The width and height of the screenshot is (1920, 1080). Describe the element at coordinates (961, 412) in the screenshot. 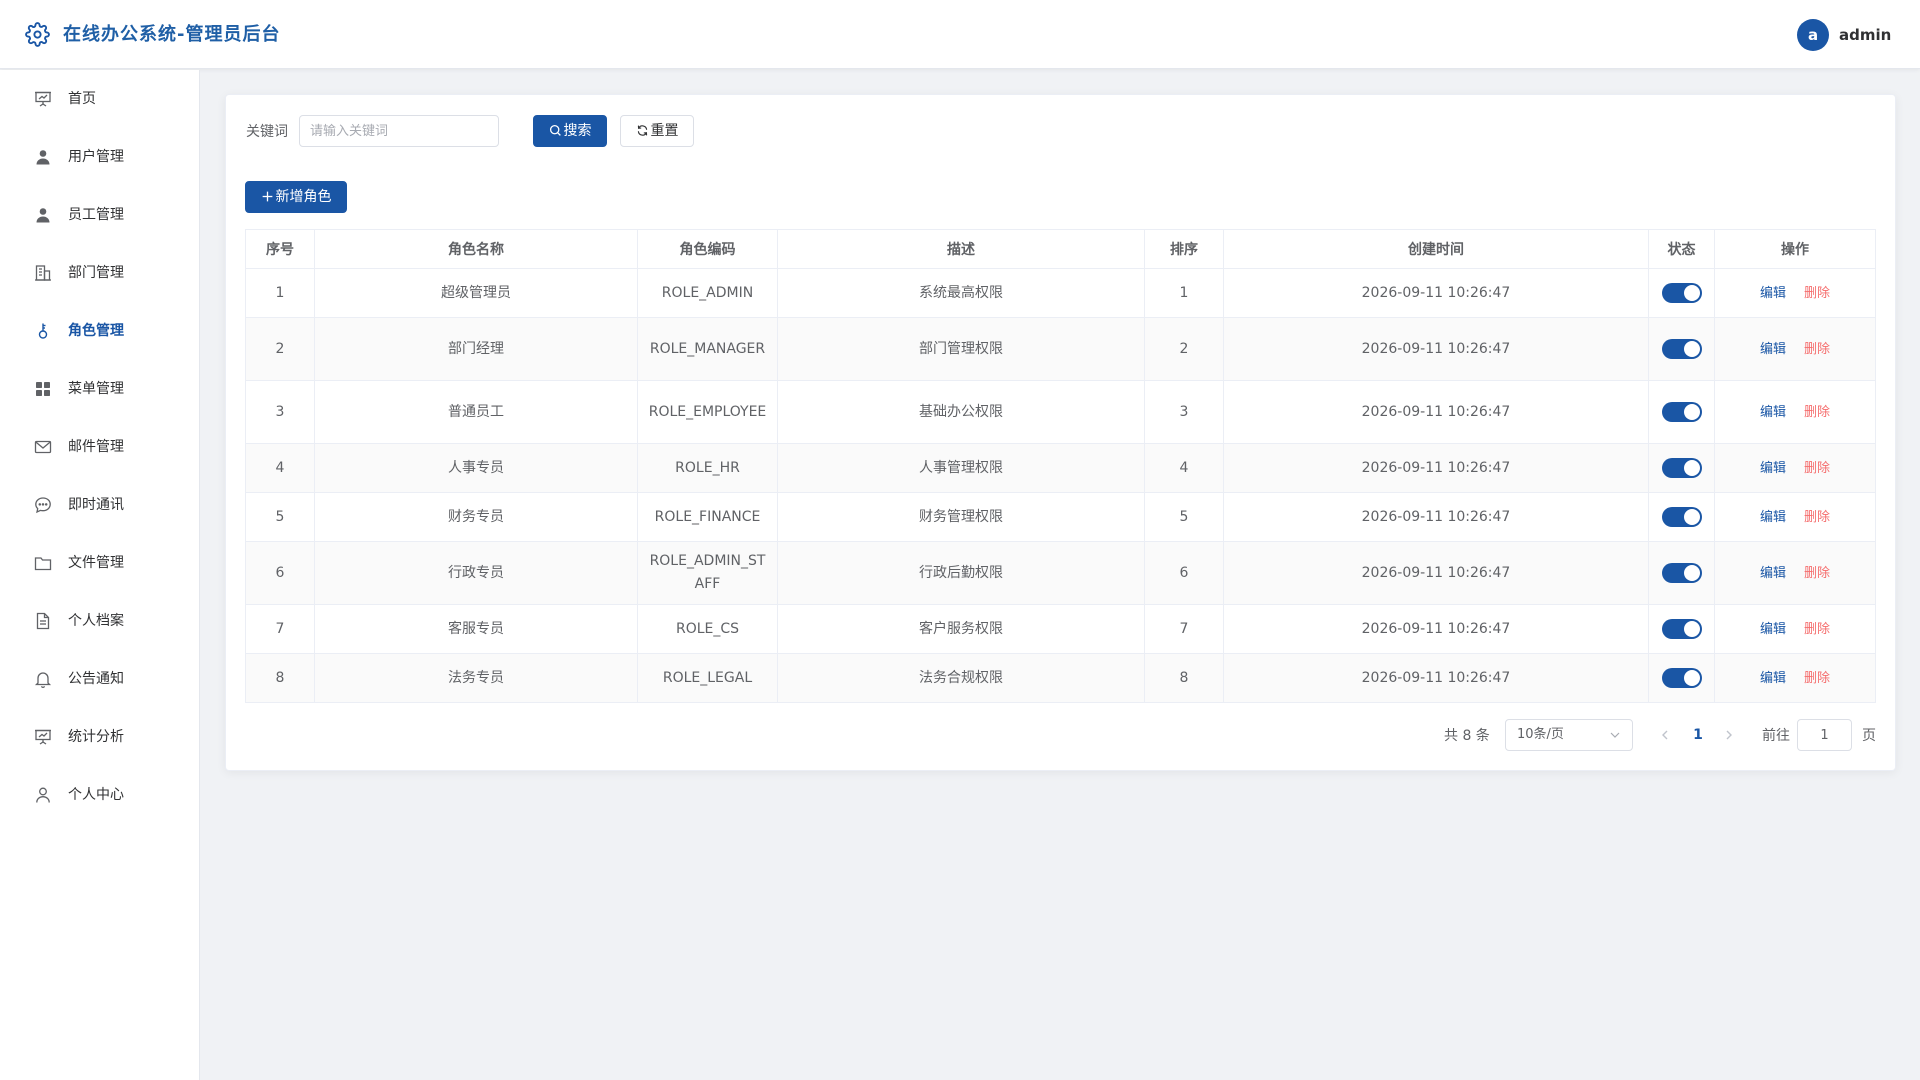

I see `role-description: 基础办公权限` at that location.